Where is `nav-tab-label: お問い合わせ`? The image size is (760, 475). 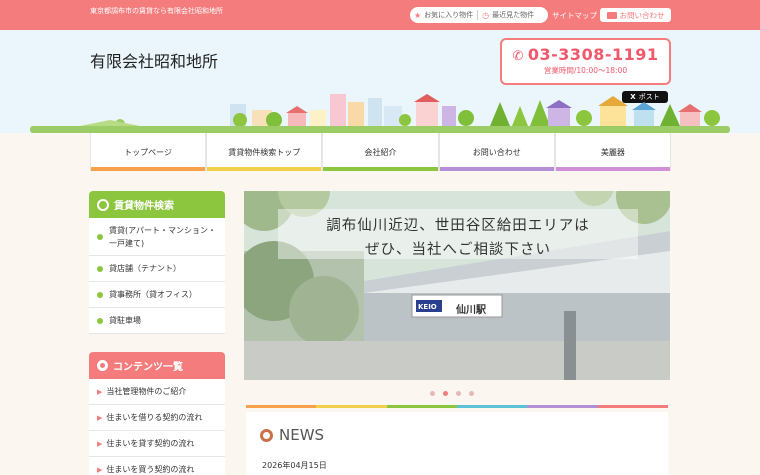
nav-tab-label: お問い合わせ is located at coordinates (496, 152).